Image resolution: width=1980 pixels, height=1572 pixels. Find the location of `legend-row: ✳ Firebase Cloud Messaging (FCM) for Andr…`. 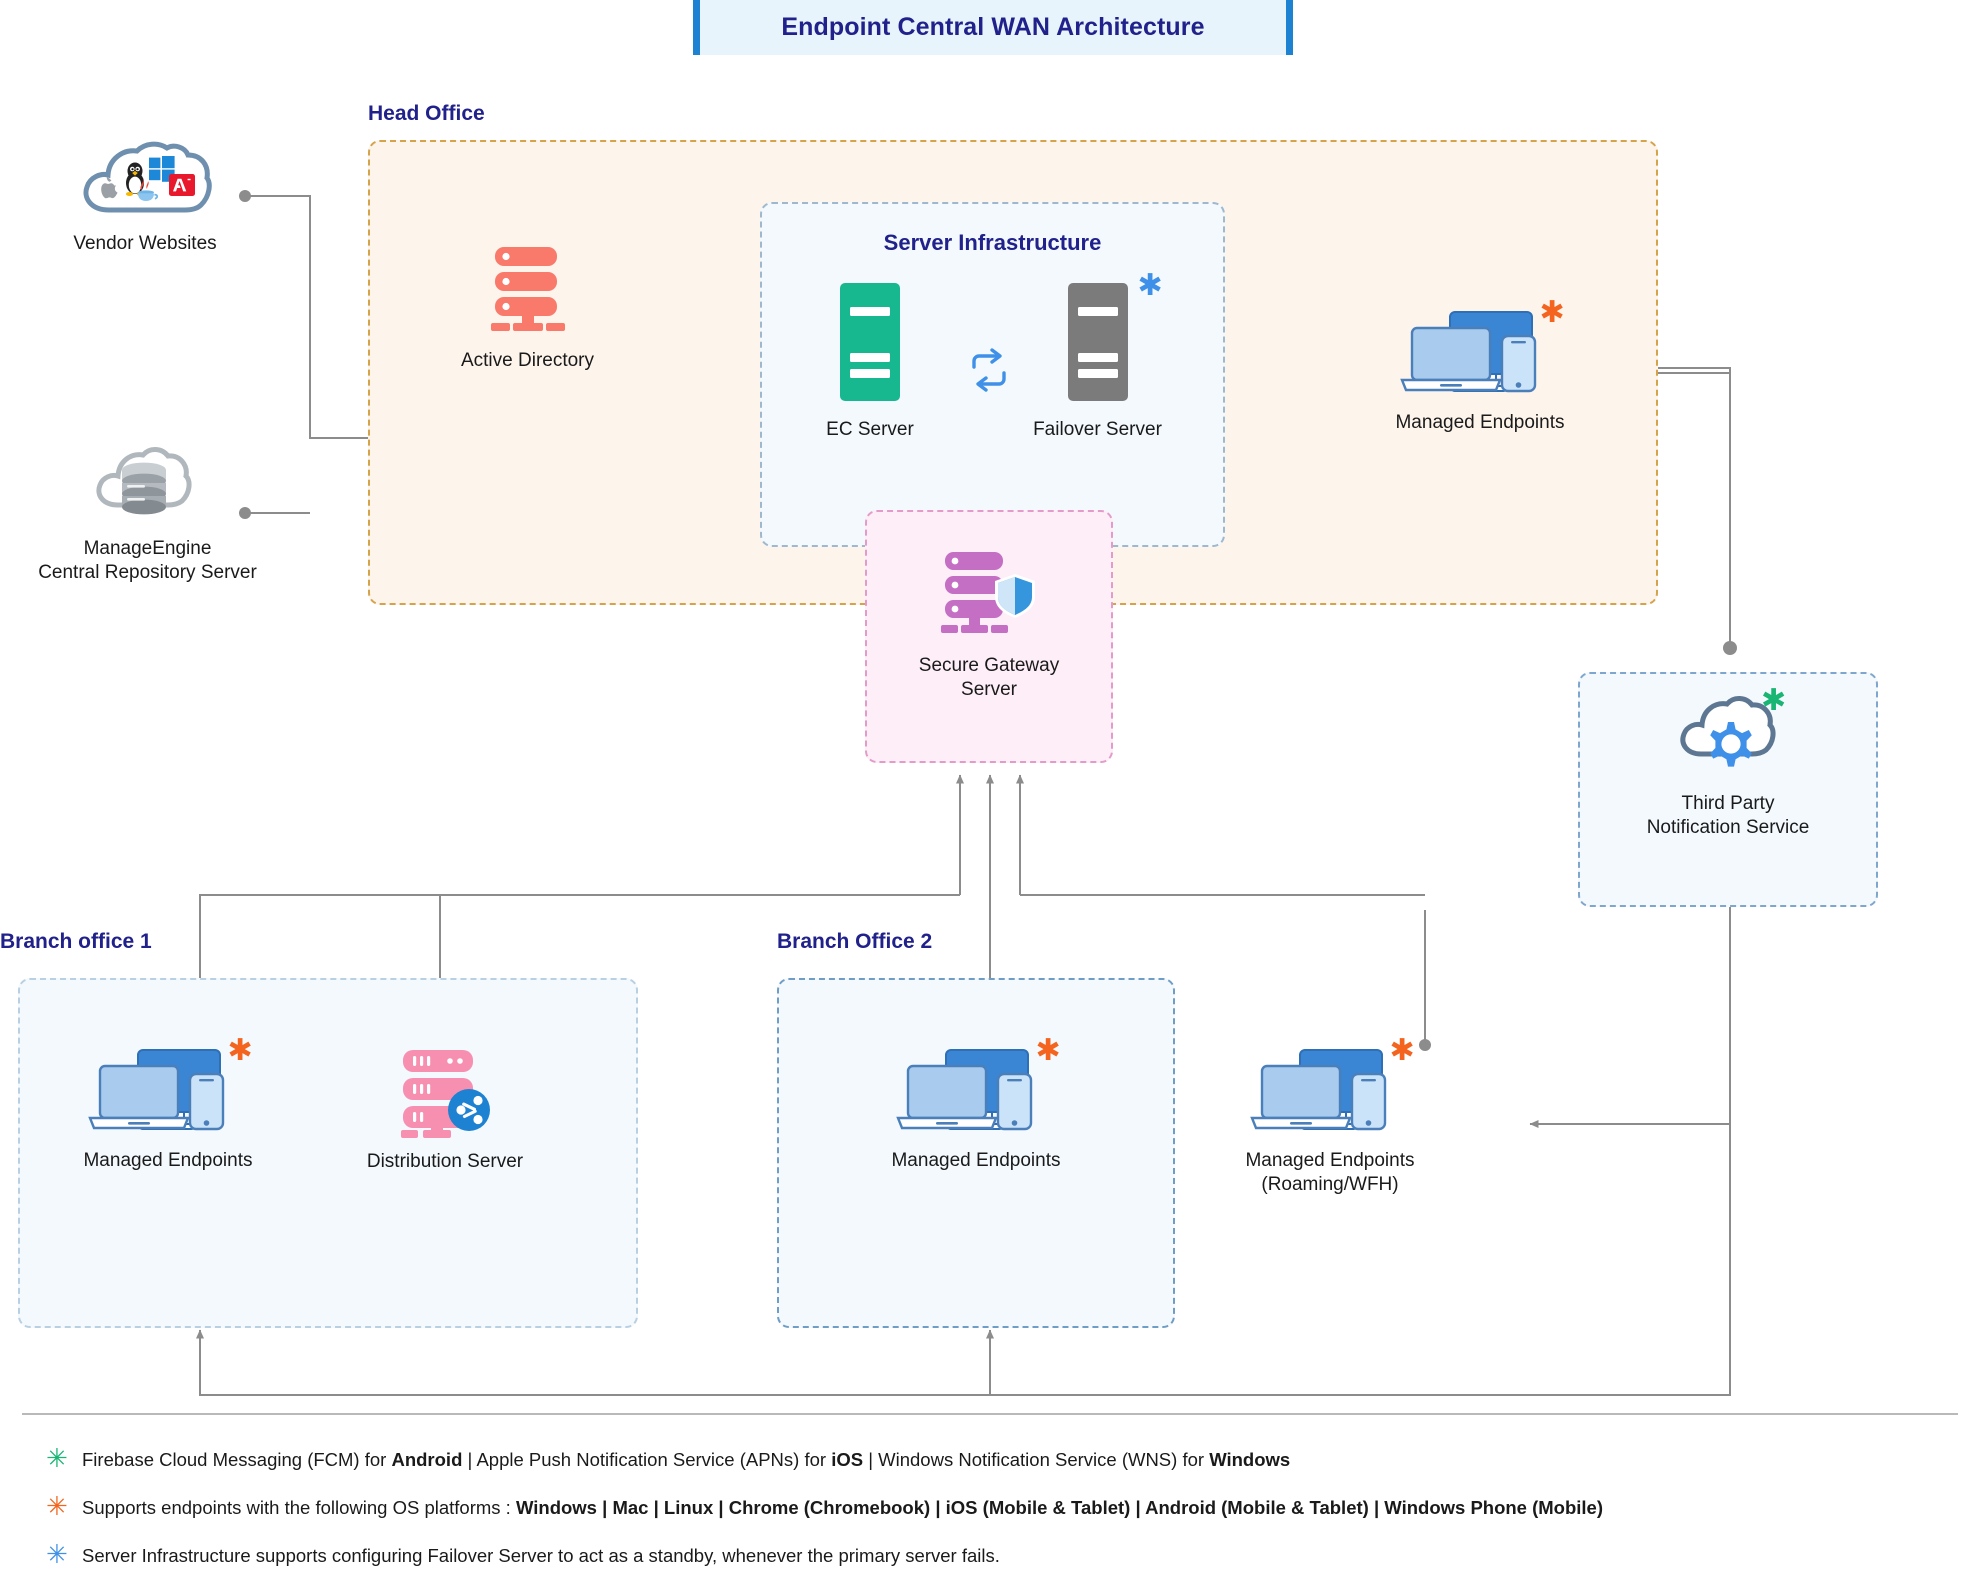

legend-row: ✳ Firebase Cloud Messaging (FCM) for Andr… is located at coordinates (668, 1459).